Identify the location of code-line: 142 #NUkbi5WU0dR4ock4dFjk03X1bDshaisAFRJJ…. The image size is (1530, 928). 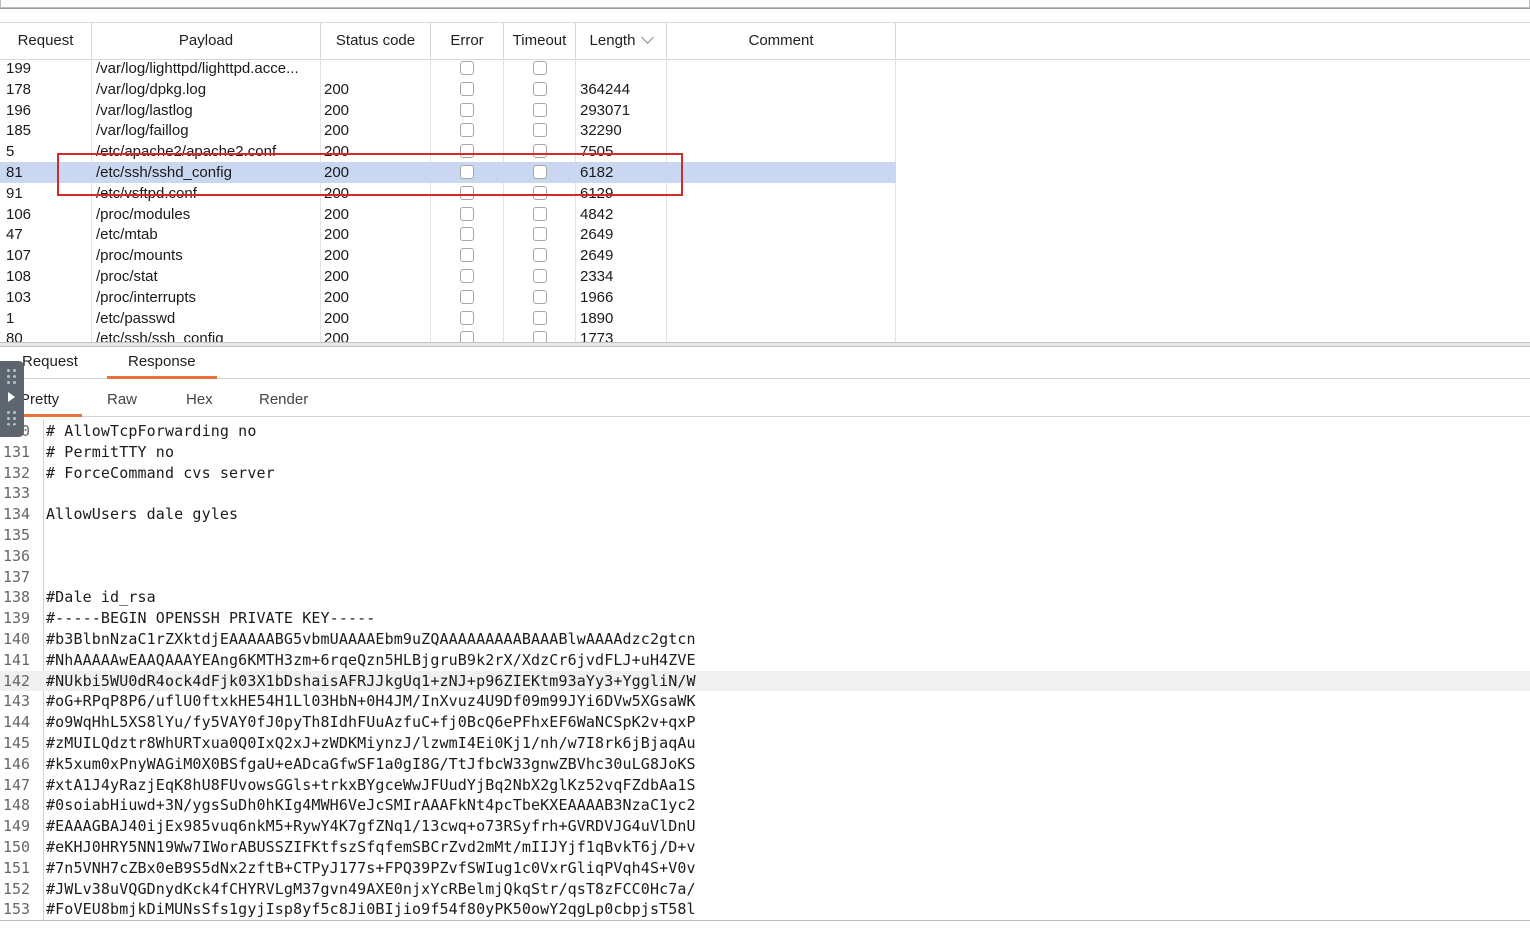
(765, 681).